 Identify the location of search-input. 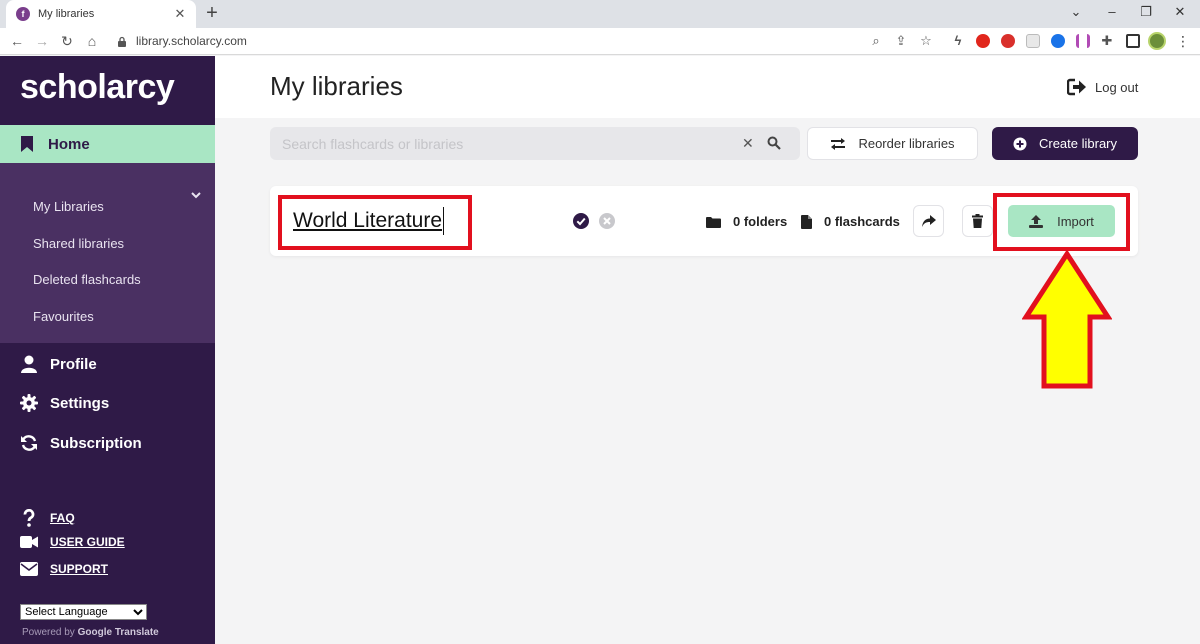
(507, 144).